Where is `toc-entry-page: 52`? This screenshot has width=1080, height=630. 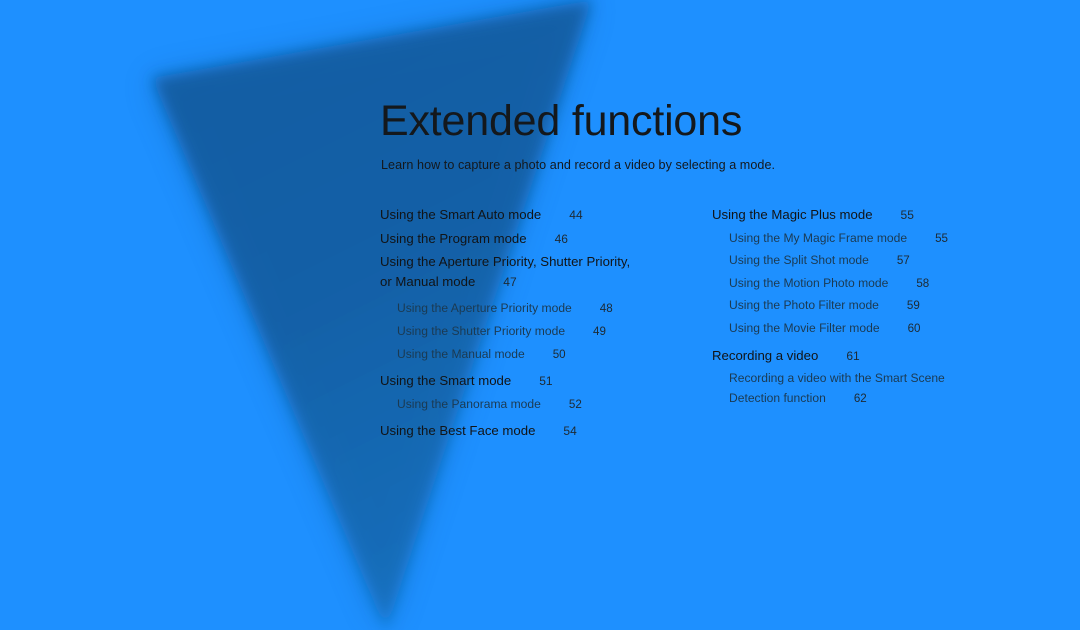 toc-entry-page: 52 is located at coordinates (575, 404).